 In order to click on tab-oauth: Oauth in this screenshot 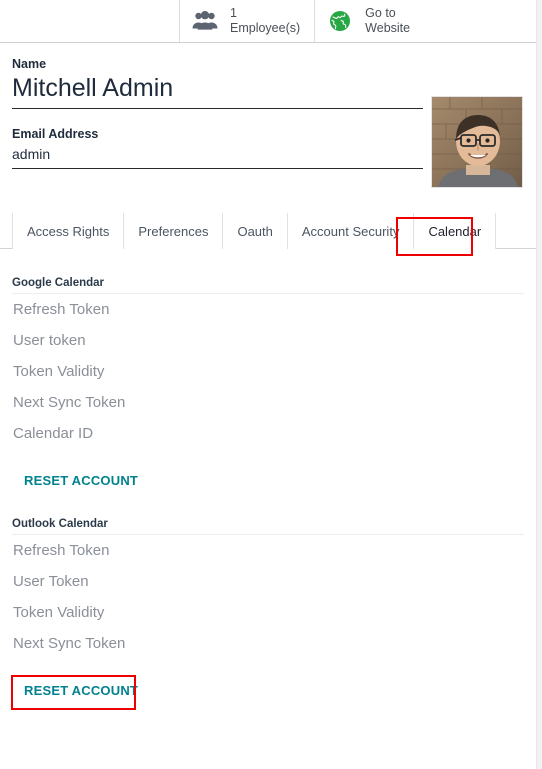, I will do `click(255, 231)`.